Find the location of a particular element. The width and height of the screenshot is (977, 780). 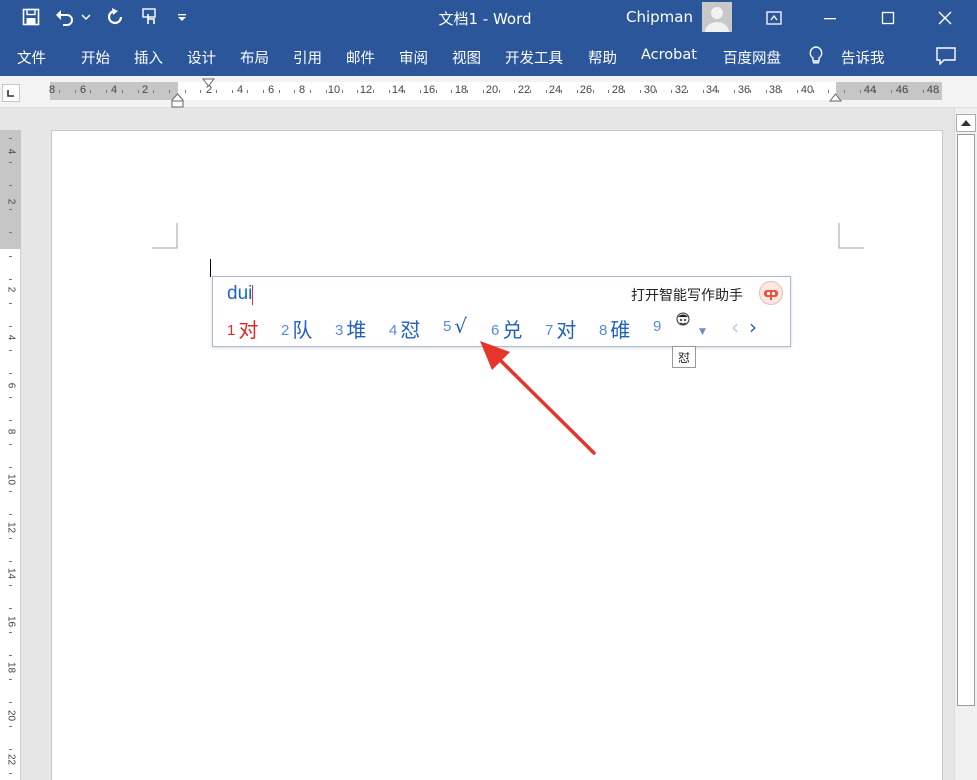

tab-help: 帮助 is located at coordinates (602, 57).